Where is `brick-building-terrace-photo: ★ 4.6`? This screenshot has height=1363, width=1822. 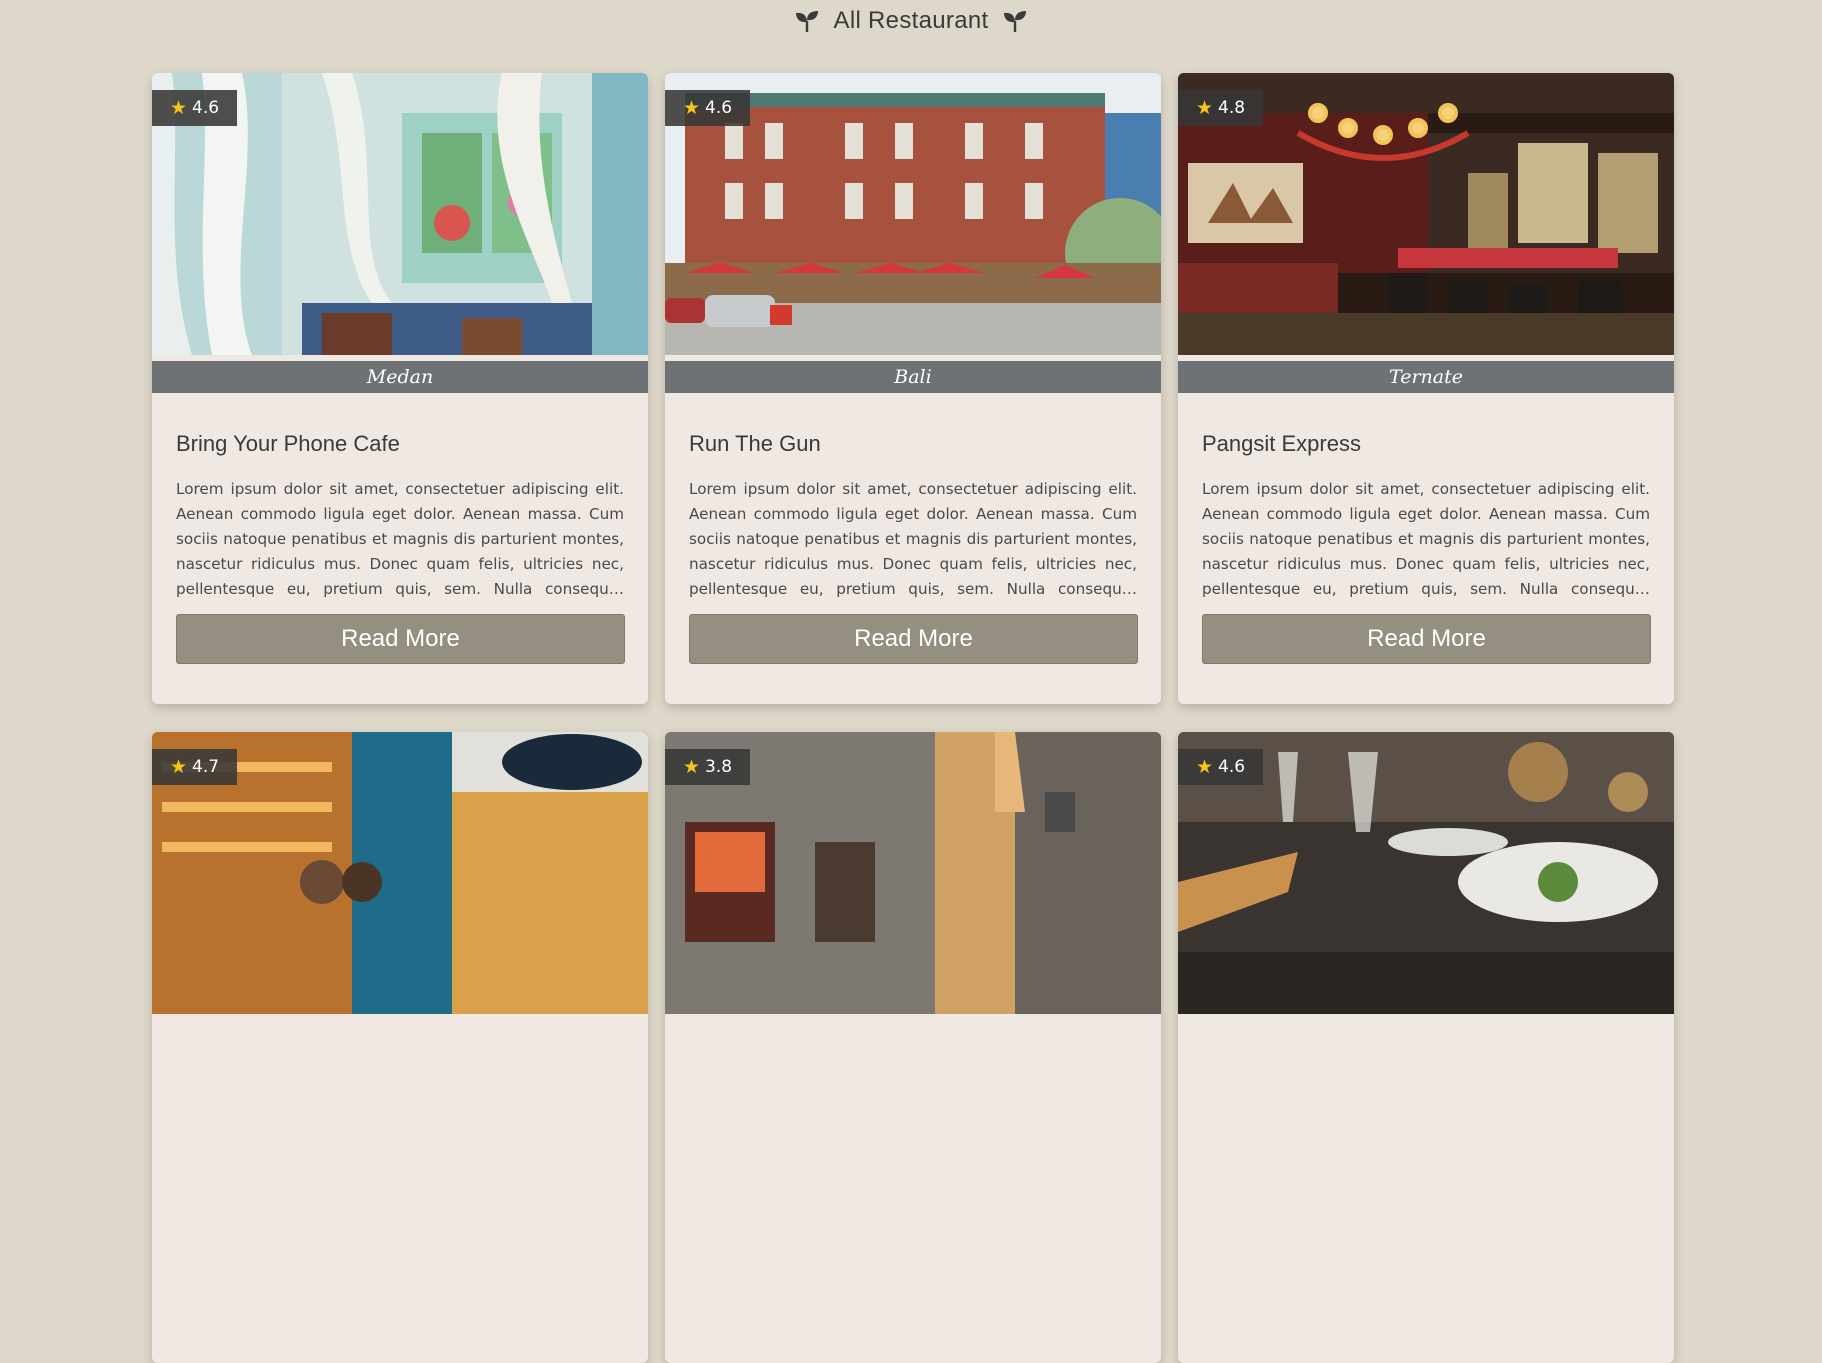
brick-building-terrace-photo: ★ 4.6 is located at coordinates (913, 214).